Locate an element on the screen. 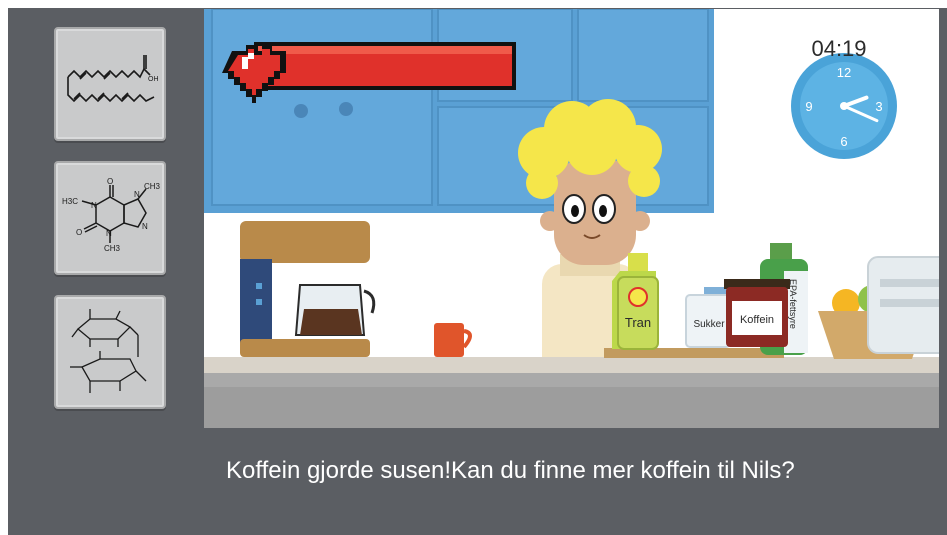 Image resolution: width=947 pixels, height=535 pixels. counter-top is located at coordinates (571, 365).